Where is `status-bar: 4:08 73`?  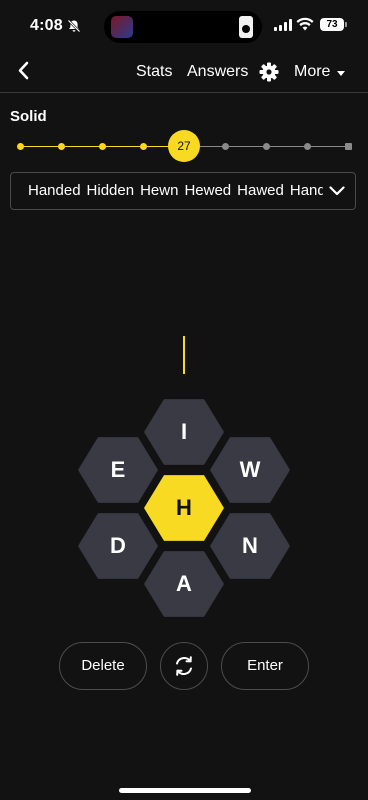 status-bar: 4:08 73 is located at coordinates (184, 26).